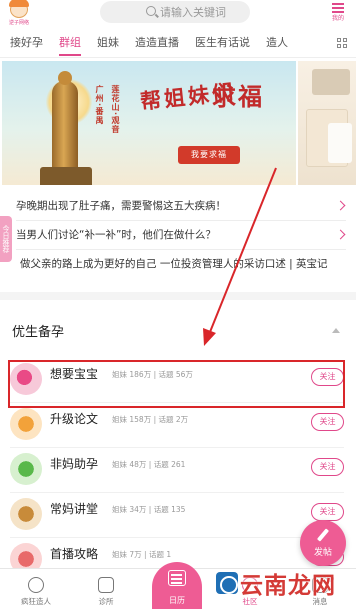 This screenshot has width=356, height=609. What do you see at coordinates (177, 600) in the screenshot?
I see `nav-label: 日历` at bounding box center [177, 600].